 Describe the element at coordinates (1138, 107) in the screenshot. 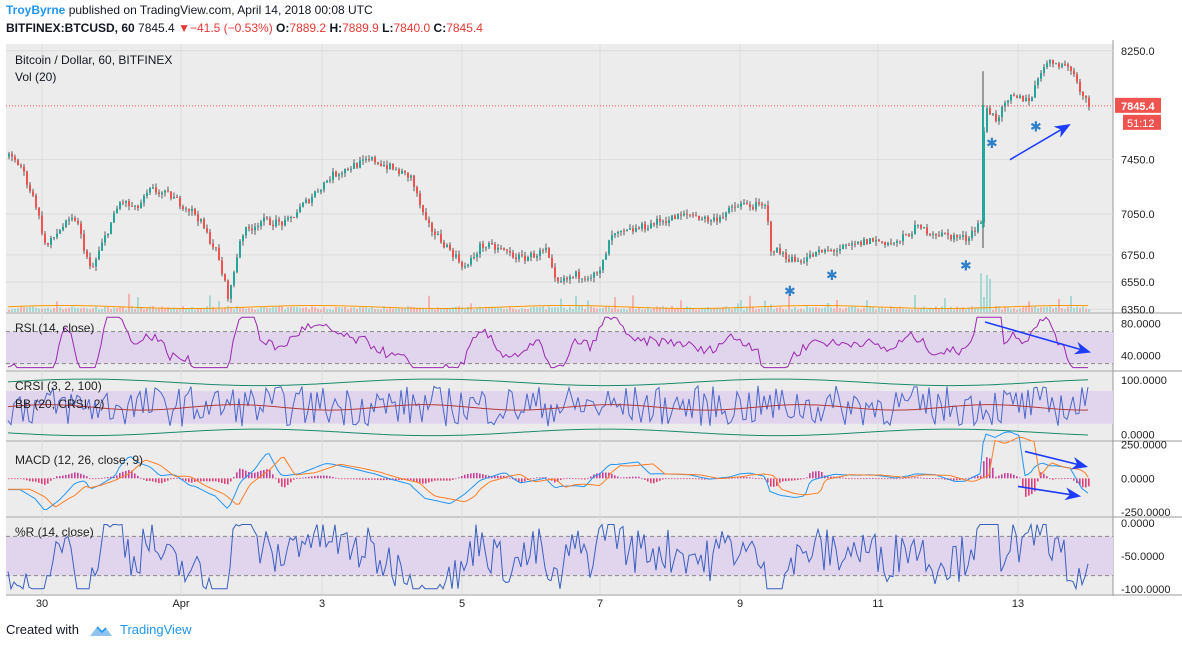

I see `last-price-tag-text: 7845.4` at that location.